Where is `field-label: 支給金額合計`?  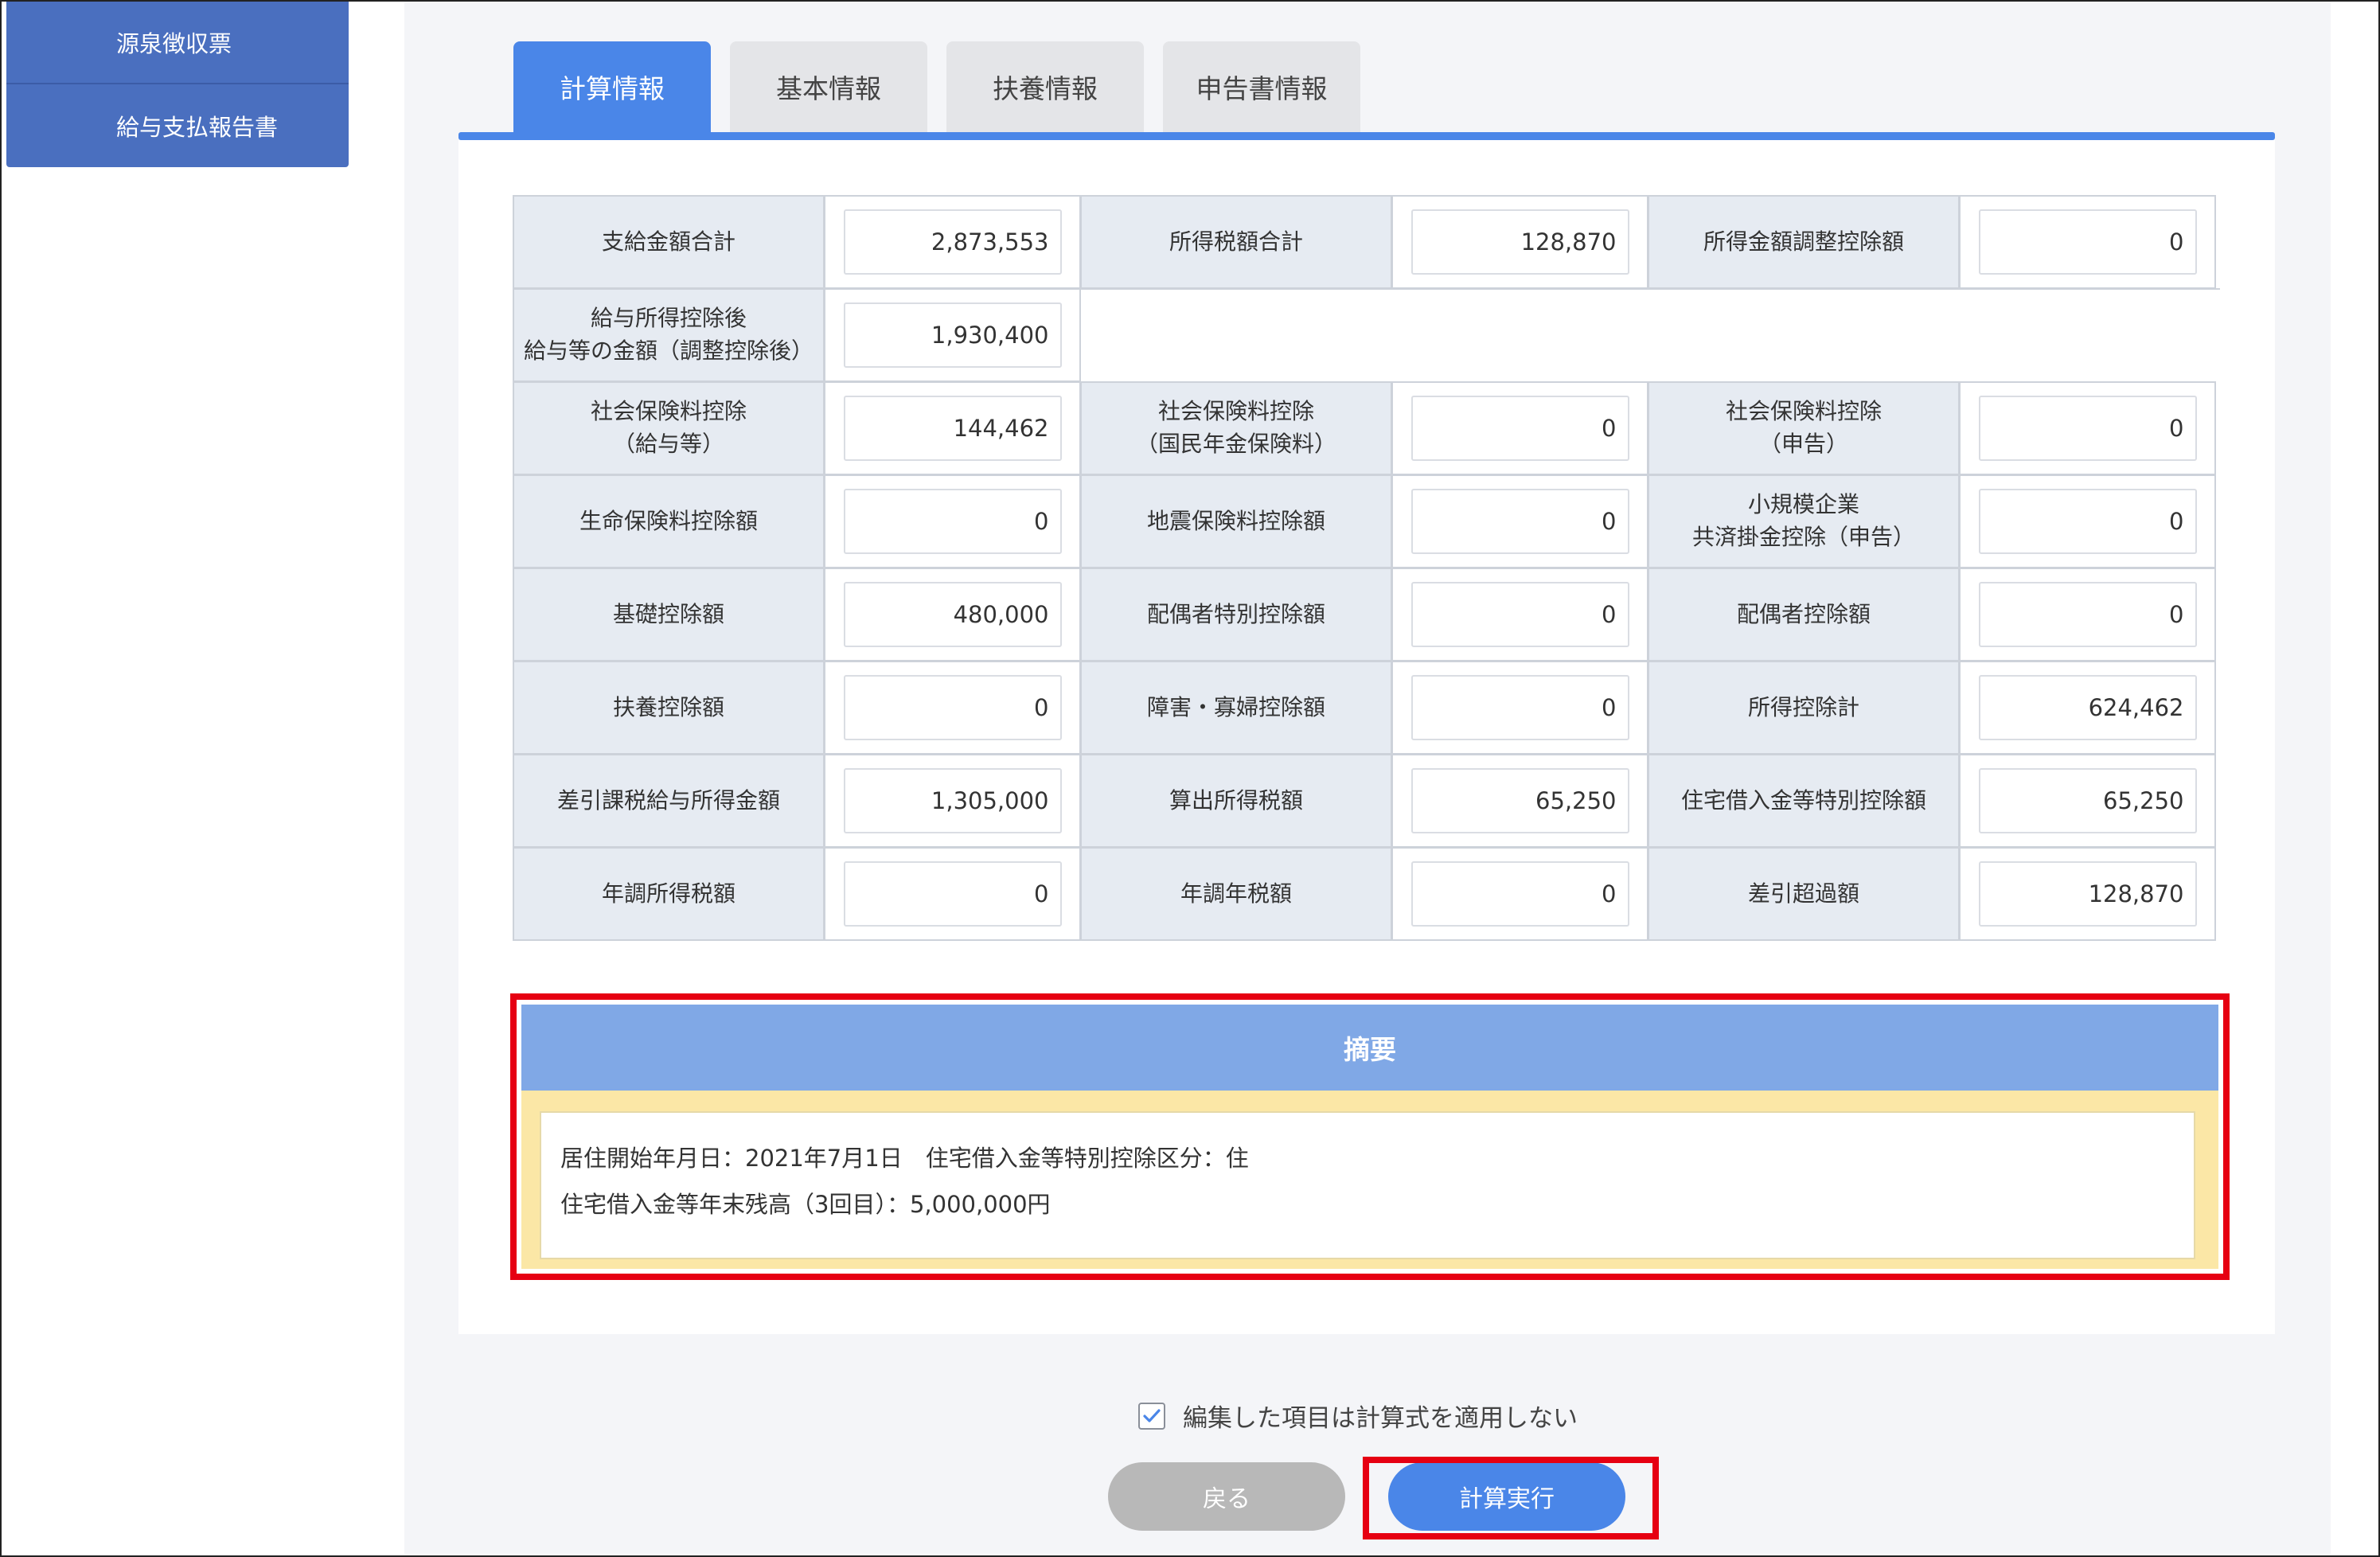
field-label: 支給金額合計 is located at coordinates (669, 242).